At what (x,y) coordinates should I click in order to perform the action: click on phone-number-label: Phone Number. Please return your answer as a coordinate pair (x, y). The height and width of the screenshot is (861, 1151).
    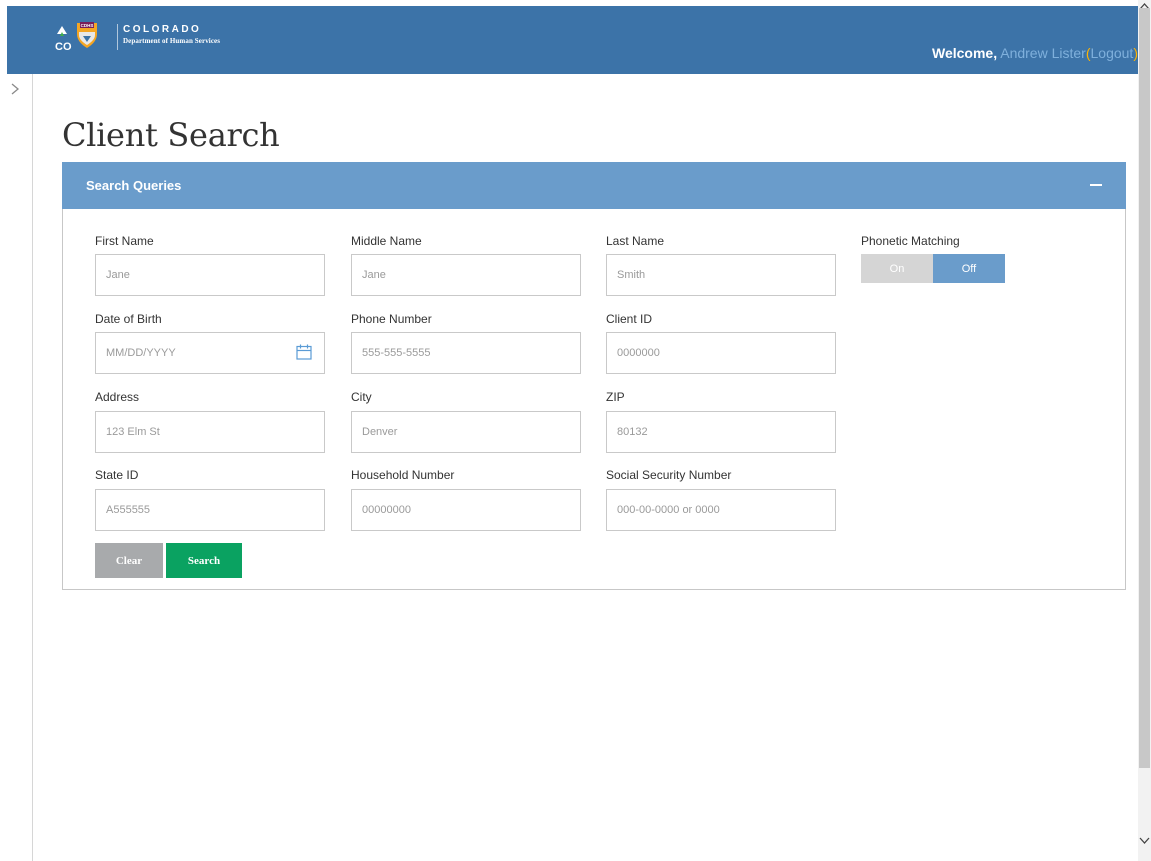
    Looking at the image, I should click on (391, 319).